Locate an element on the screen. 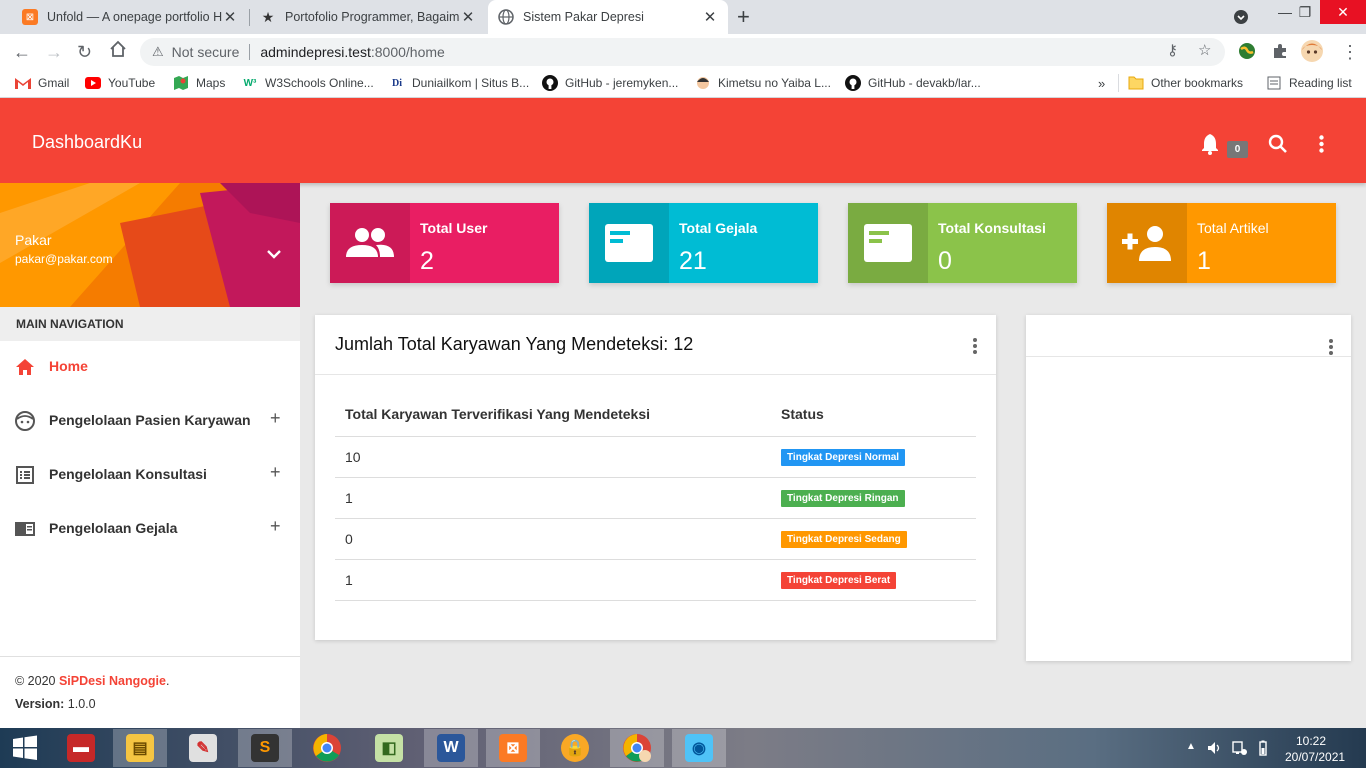  bookmark-gmail: Gmail is located at coordinates (42, 83).